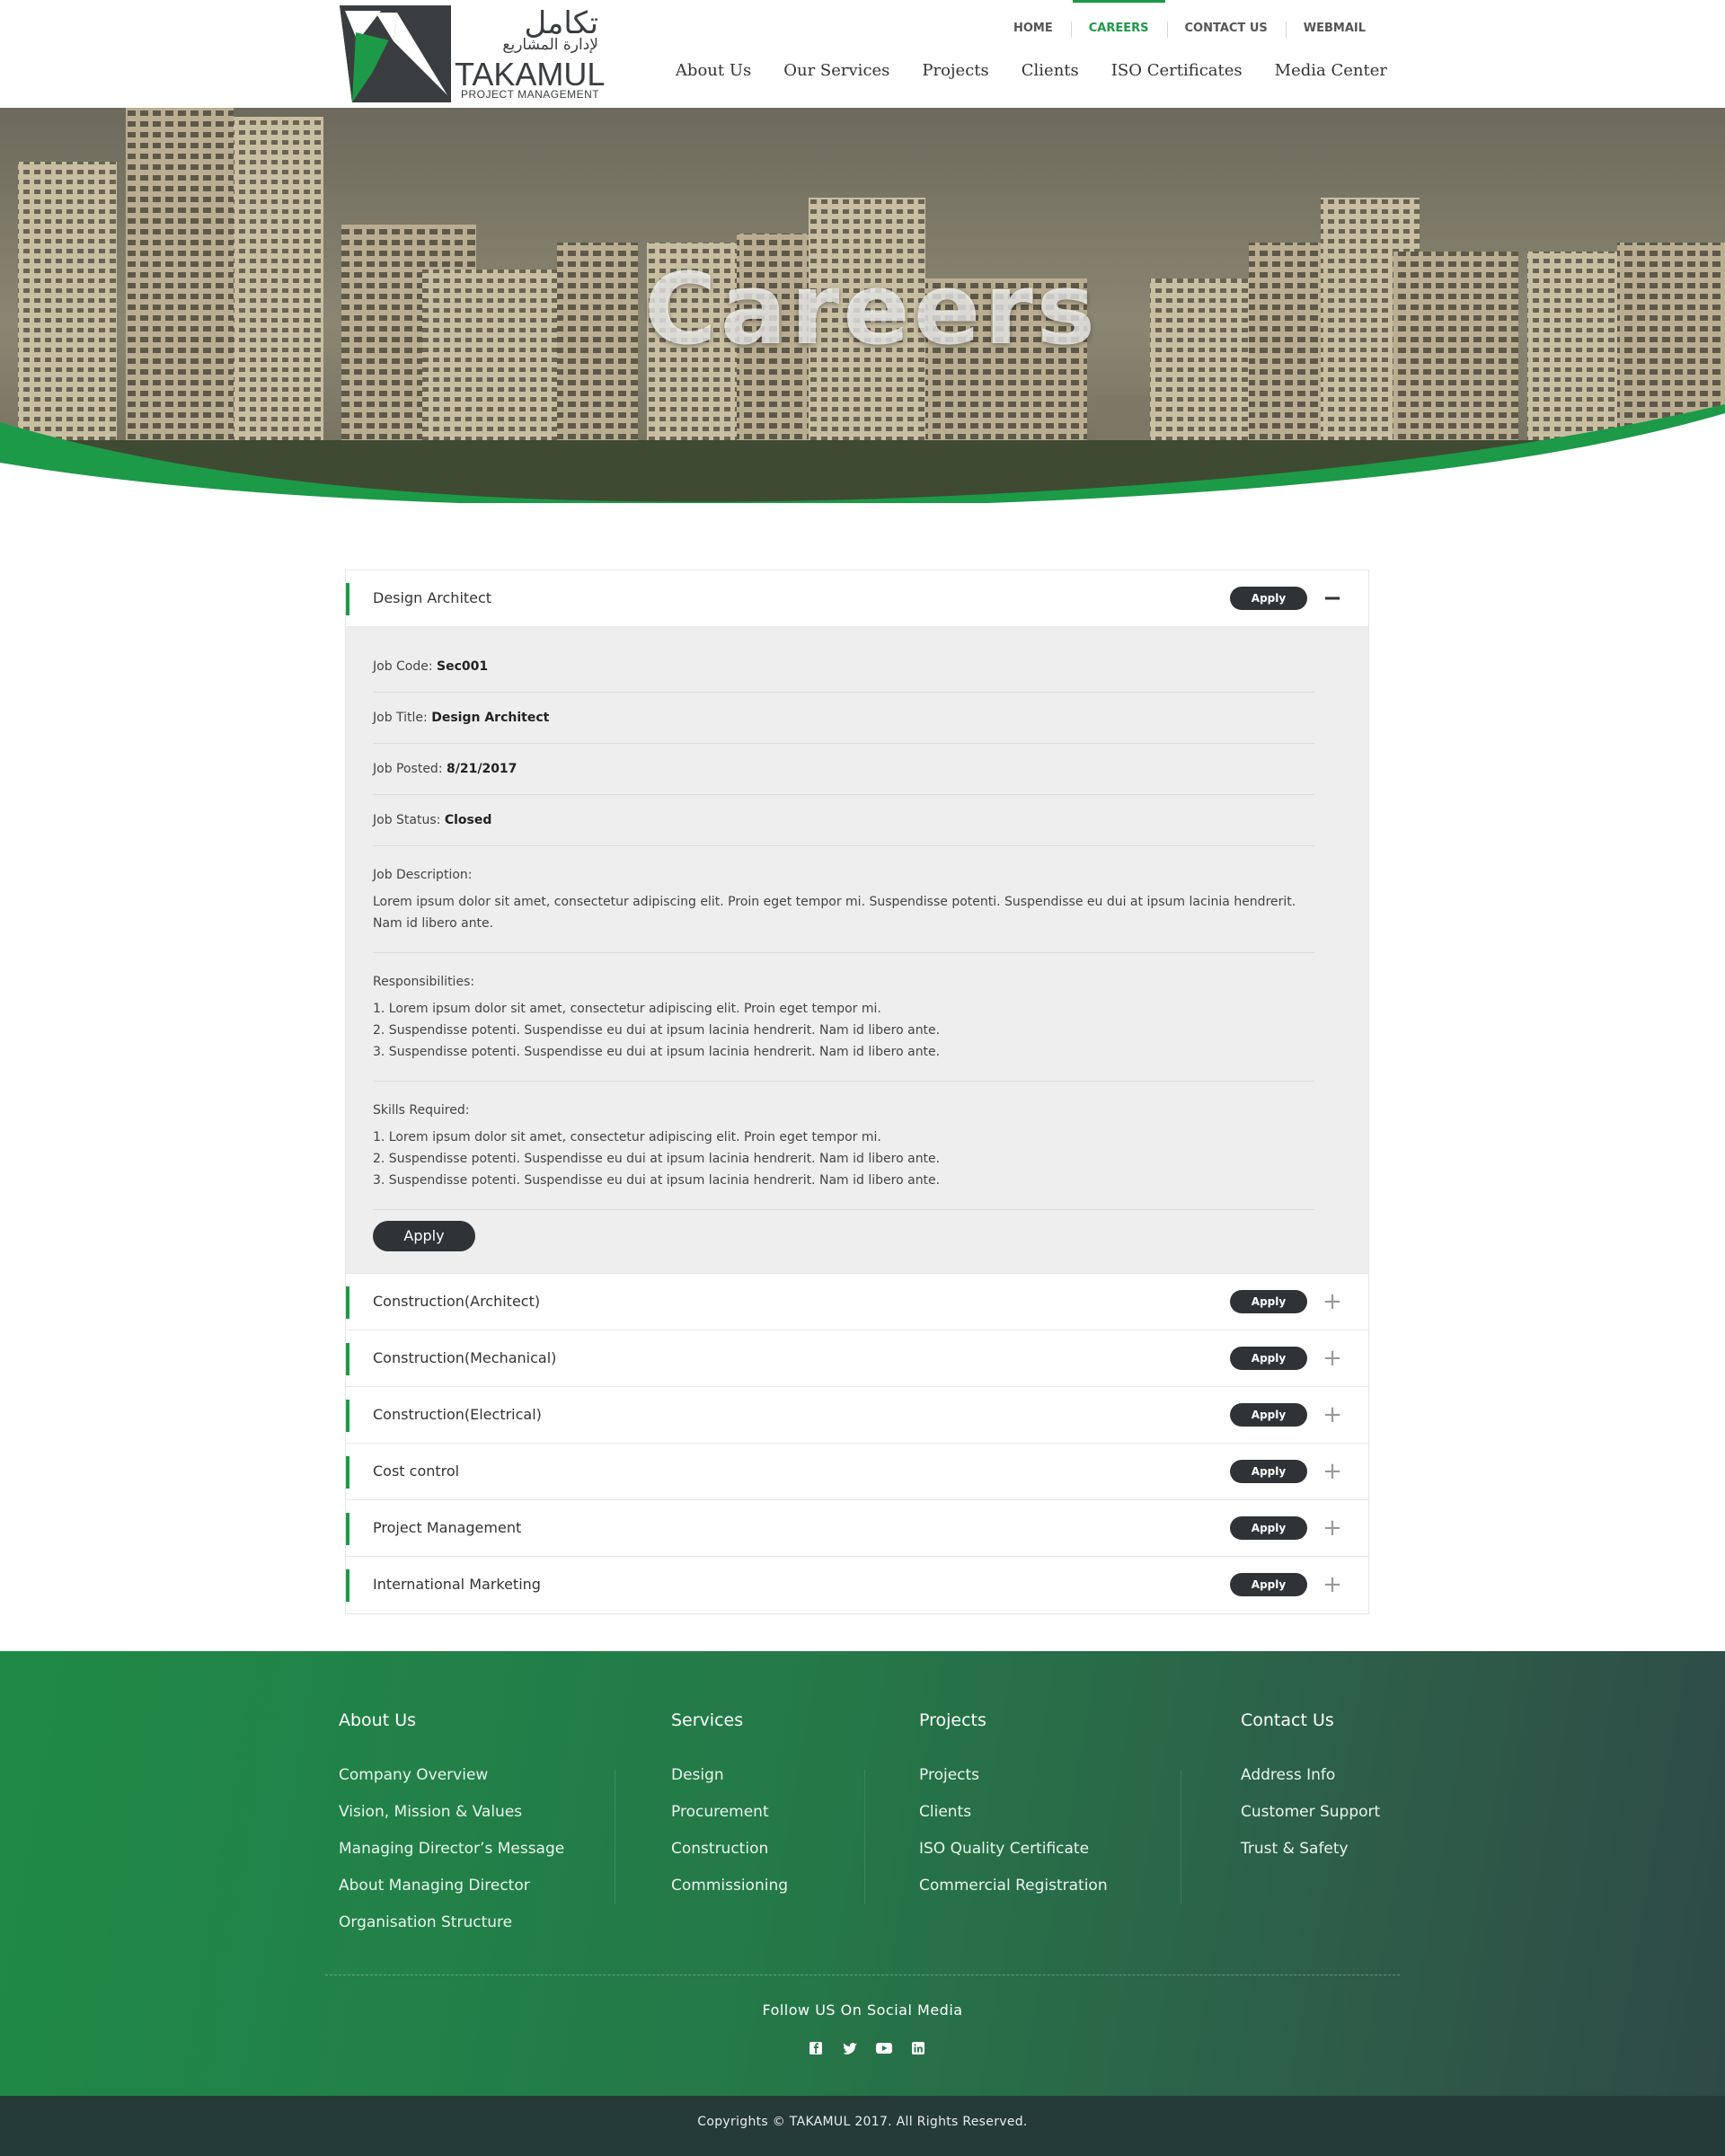  I want to click on footer-link: Procurement, so click(729, 1812).